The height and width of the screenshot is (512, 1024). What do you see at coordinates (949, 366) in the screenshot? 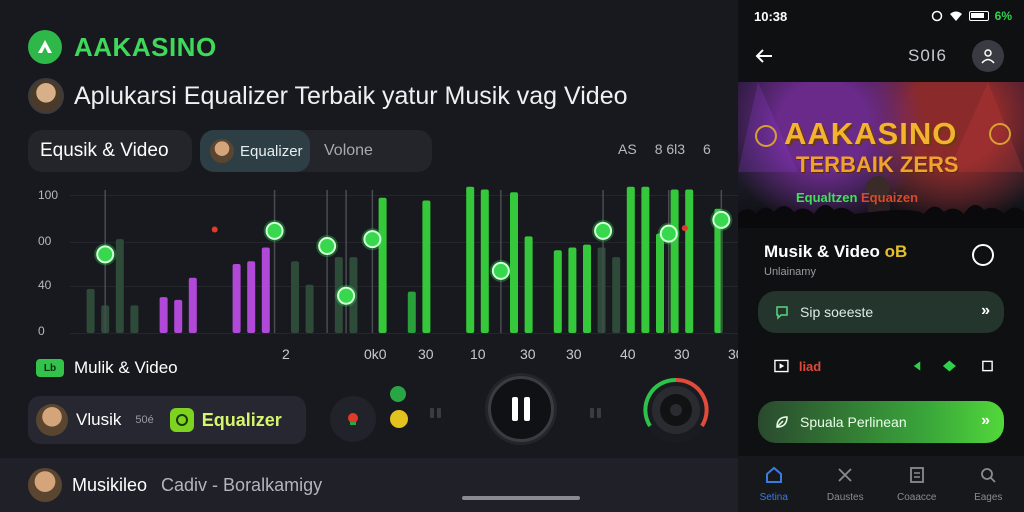
I see `diamond-icon` at bounding box center [949, 366].